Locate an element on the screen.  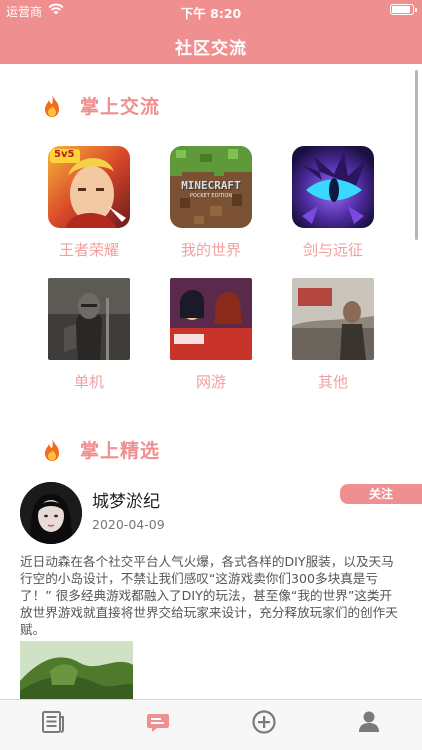
other-games-icon is located at coordinates (333, 319).